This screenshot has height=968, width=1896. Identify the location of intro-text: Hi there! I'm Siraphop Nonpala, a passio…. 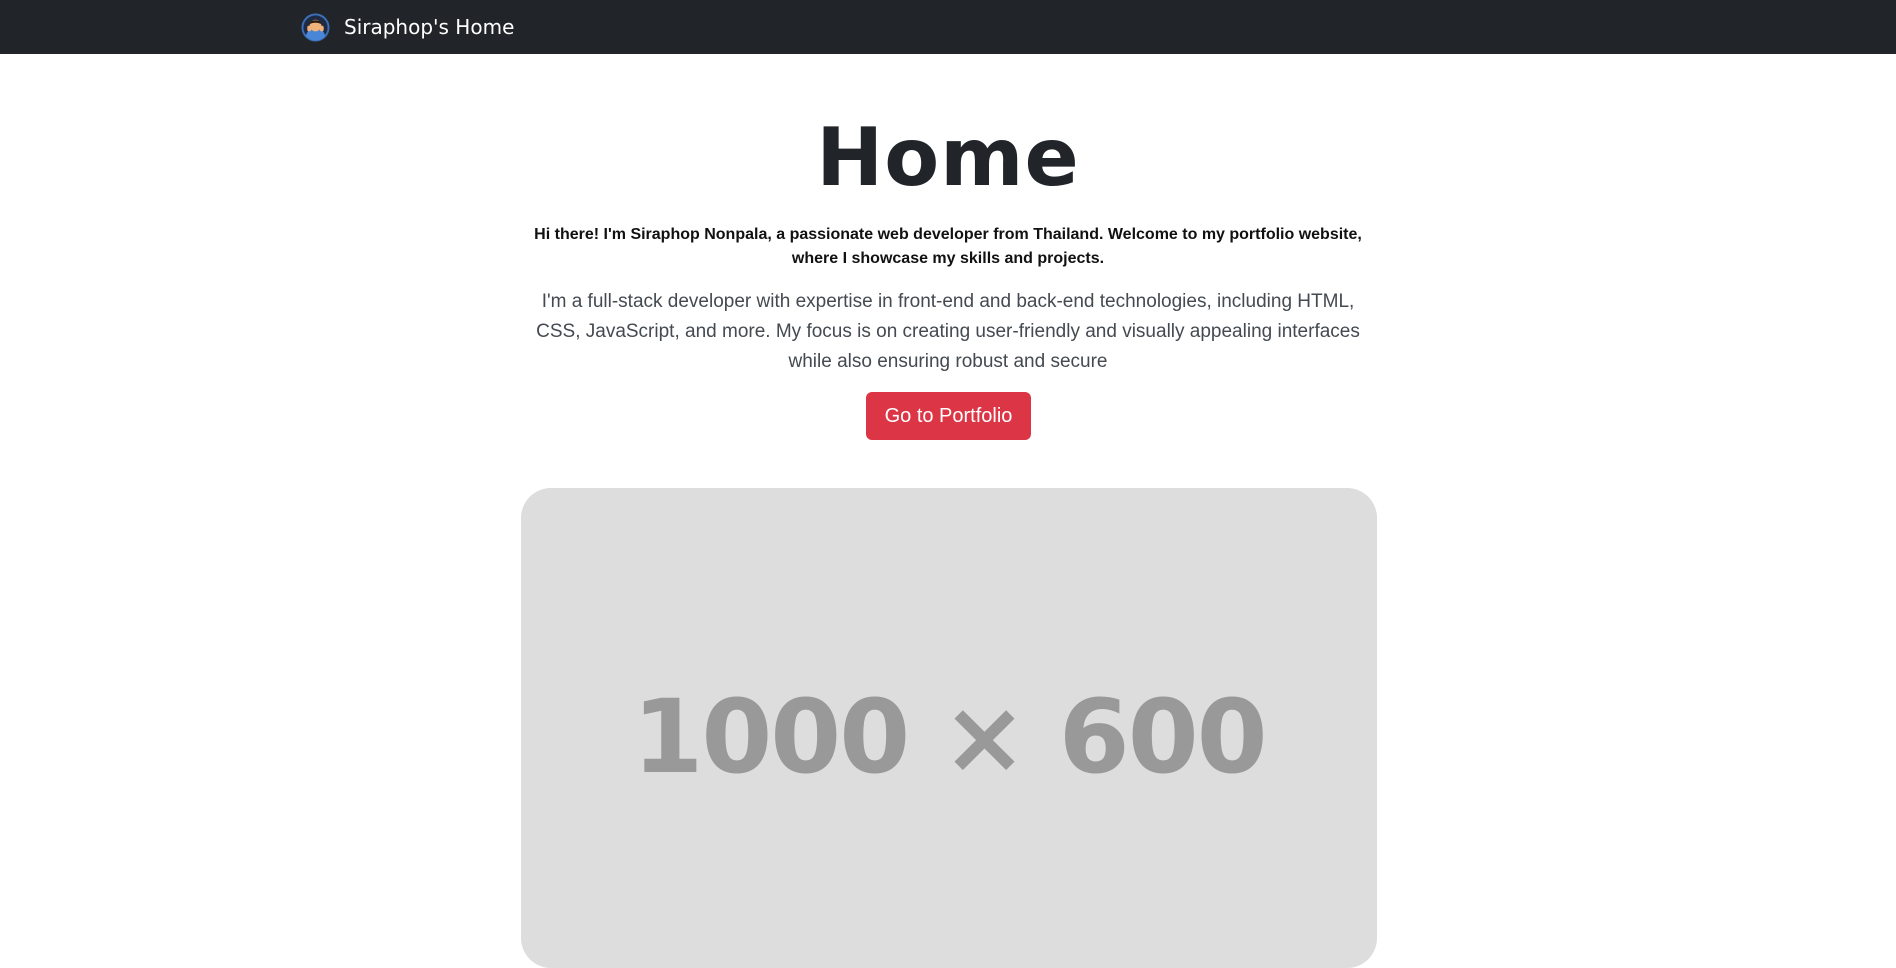
(948, 246).